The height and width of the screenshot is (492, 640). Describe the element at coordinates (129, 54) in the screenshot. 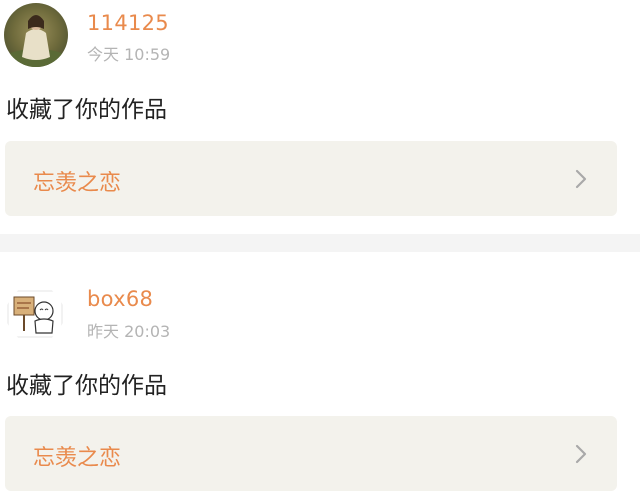

I see `timestamp: 今天 10:59` at that location.